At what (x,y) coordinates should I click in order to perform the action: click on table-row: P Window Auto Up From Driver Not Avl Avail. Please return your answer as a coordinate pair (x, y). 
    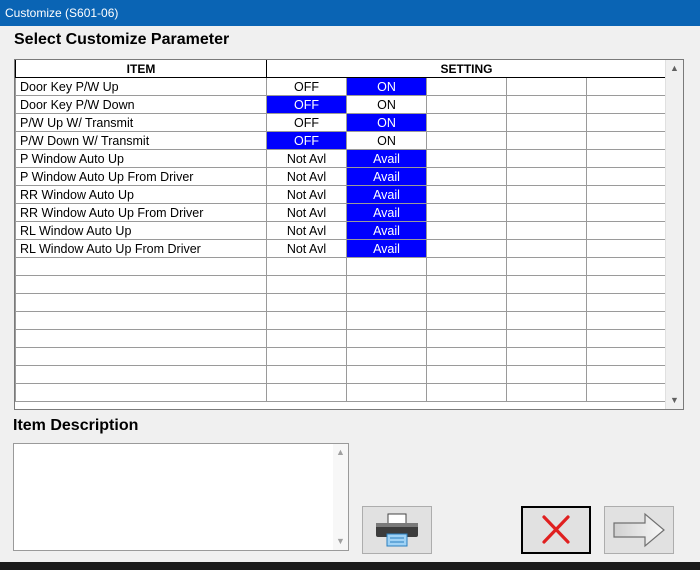
    Looking at the image, I should click on (341, 176).